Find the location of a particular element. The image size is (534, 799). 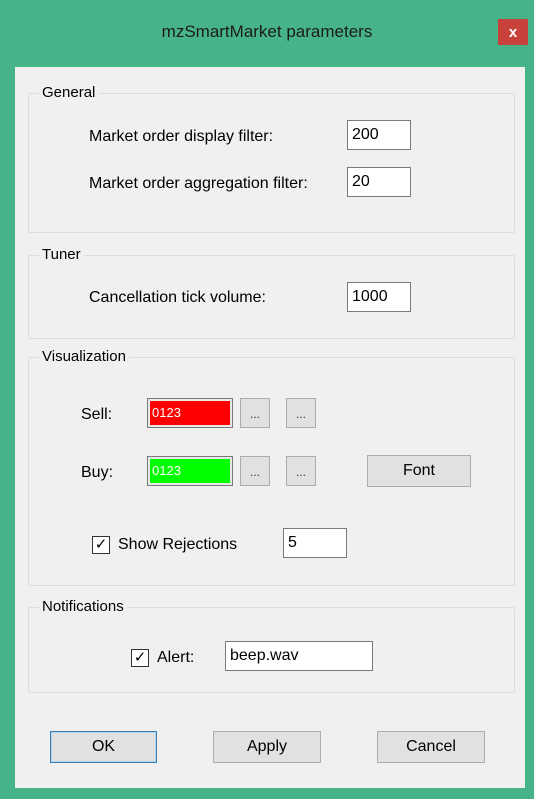

cancel-button: Cancel is located at coordinates (431, 747).